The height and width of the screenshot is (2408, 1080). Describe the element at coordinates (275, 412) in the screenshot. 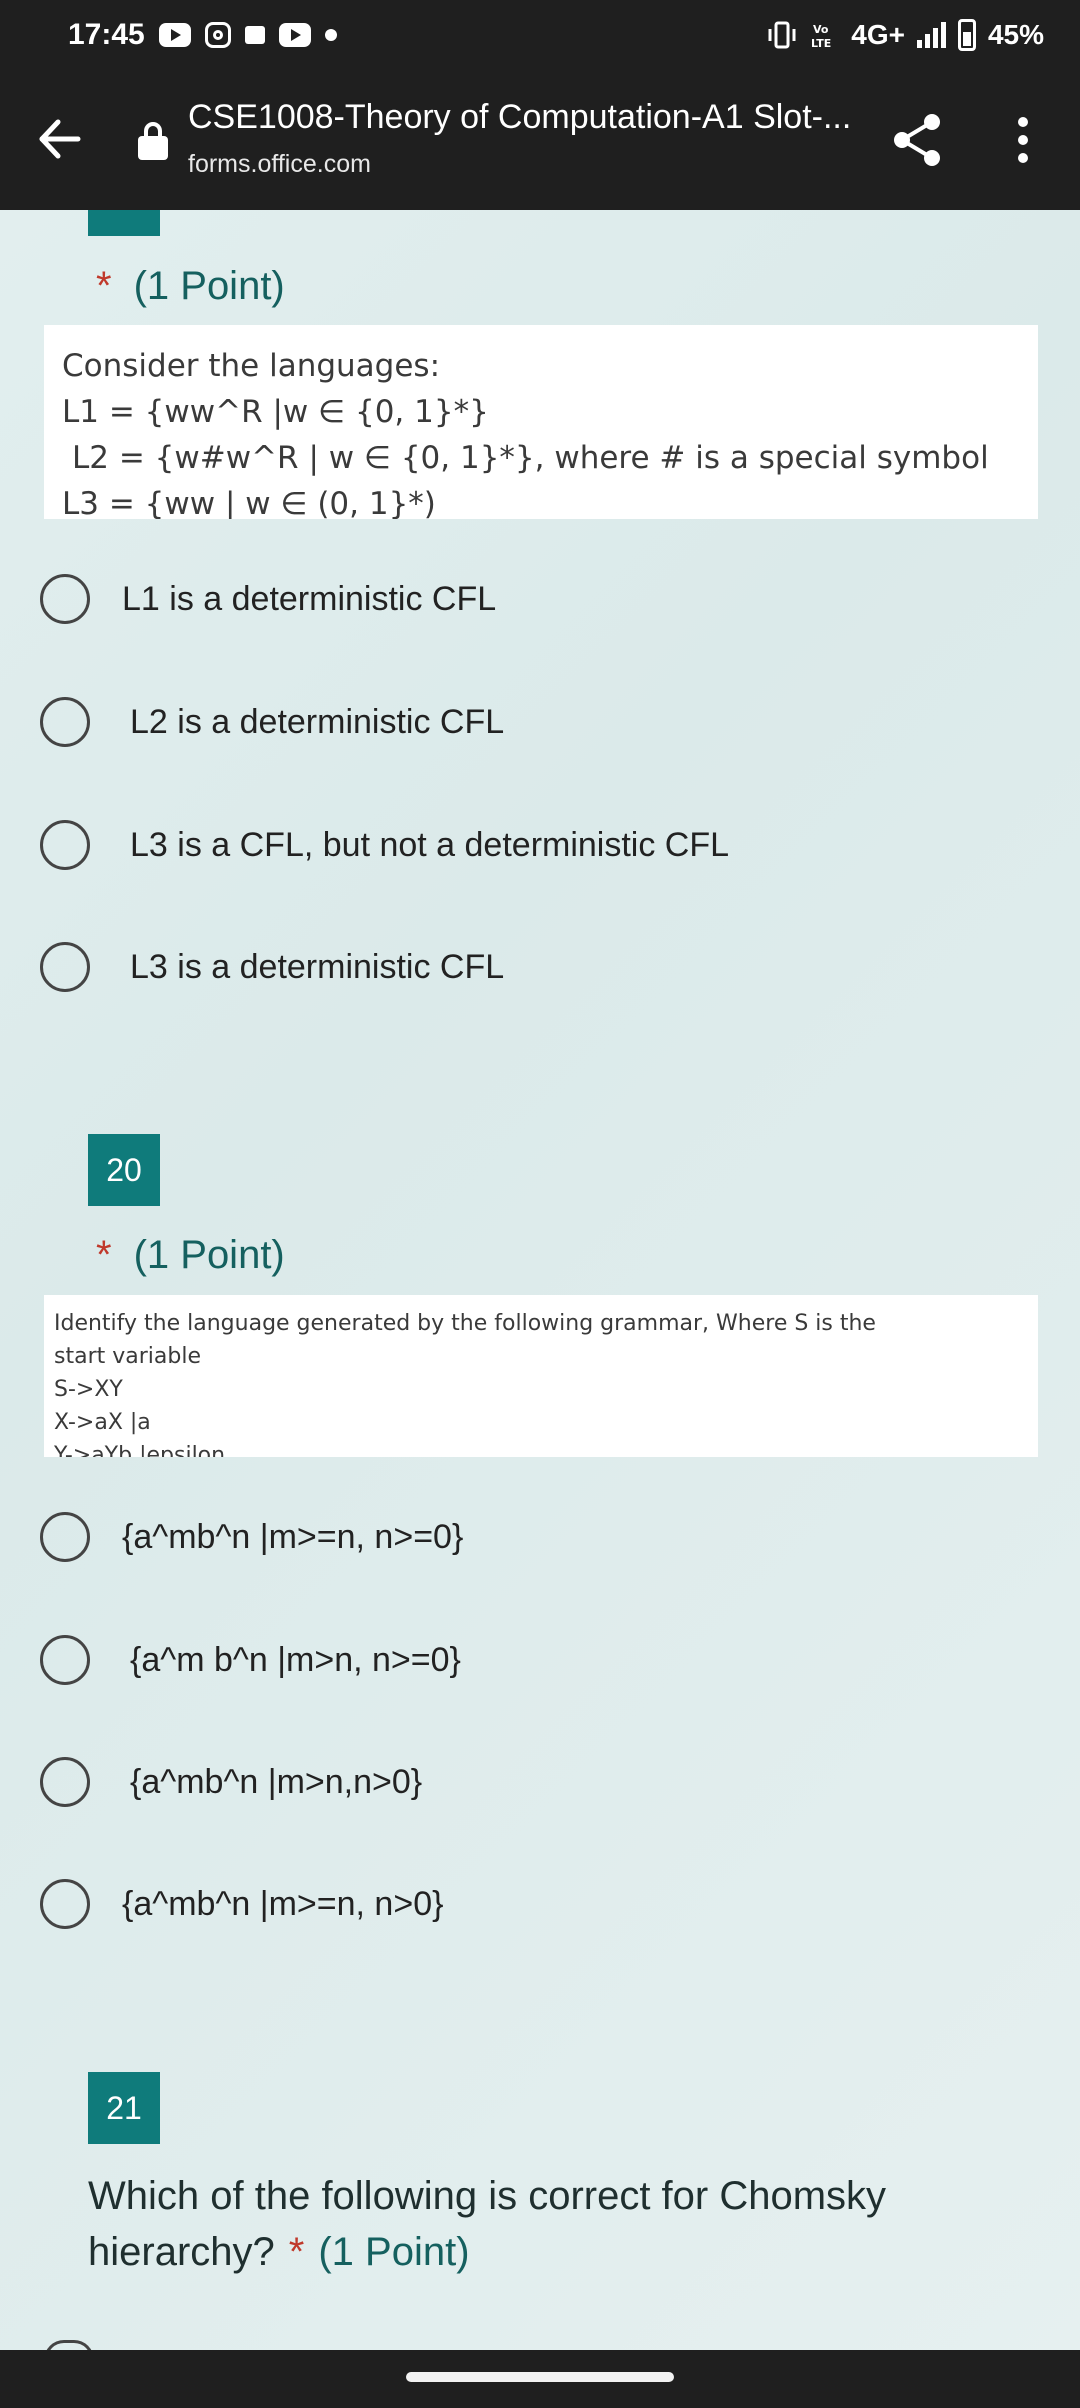

I see `question-image-line: L1 = {ww^R |w ∈ {0, 1}*}` at that location.